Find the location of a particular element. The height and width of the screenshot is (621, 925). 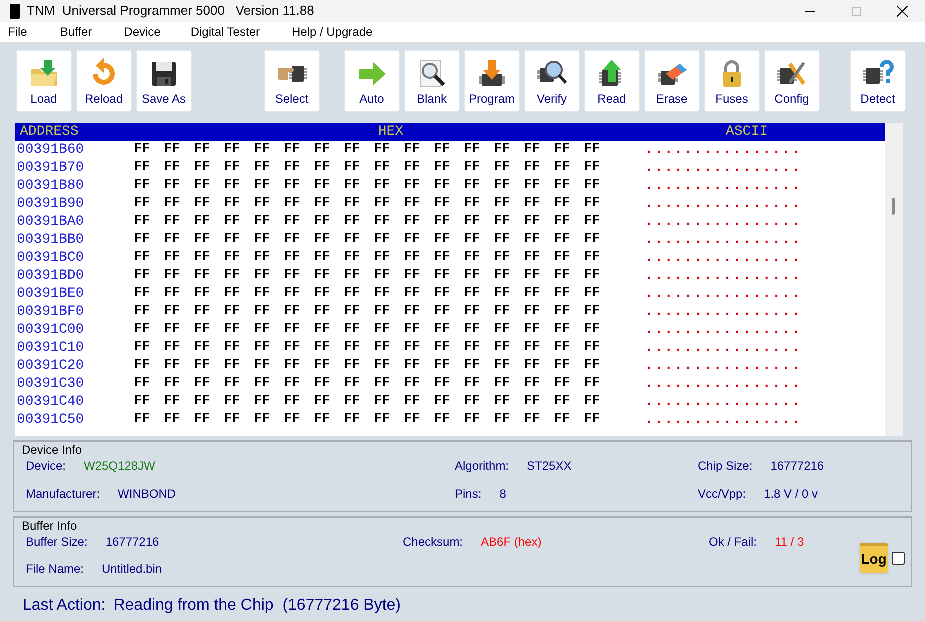

address-cell-text: 00391BA0 is located at coordinates (51, 222).